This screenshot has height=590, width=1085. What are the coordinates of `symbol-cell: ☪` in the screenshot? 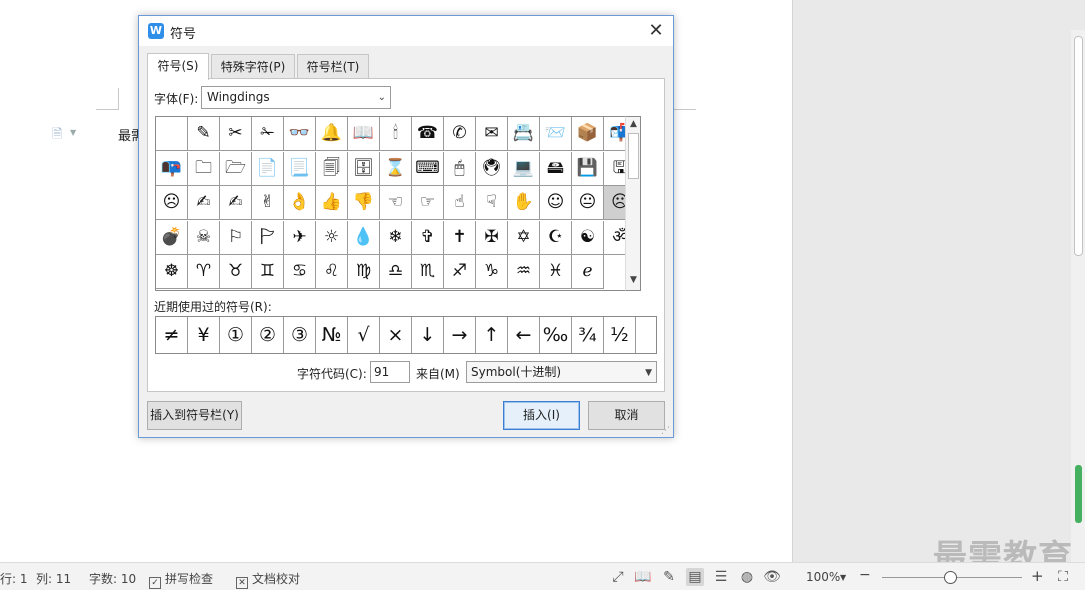 It's located at (556, 237).